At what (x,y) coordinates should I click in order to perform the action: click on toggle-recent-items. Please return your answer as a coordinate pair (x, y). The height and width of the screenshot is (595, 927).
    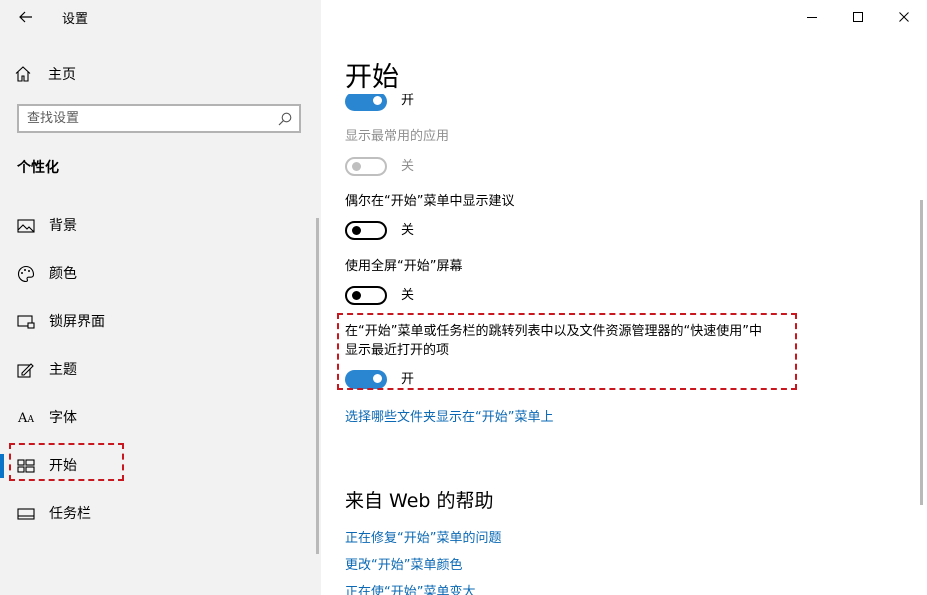
    Looking at the image, I should click on (366, 379).